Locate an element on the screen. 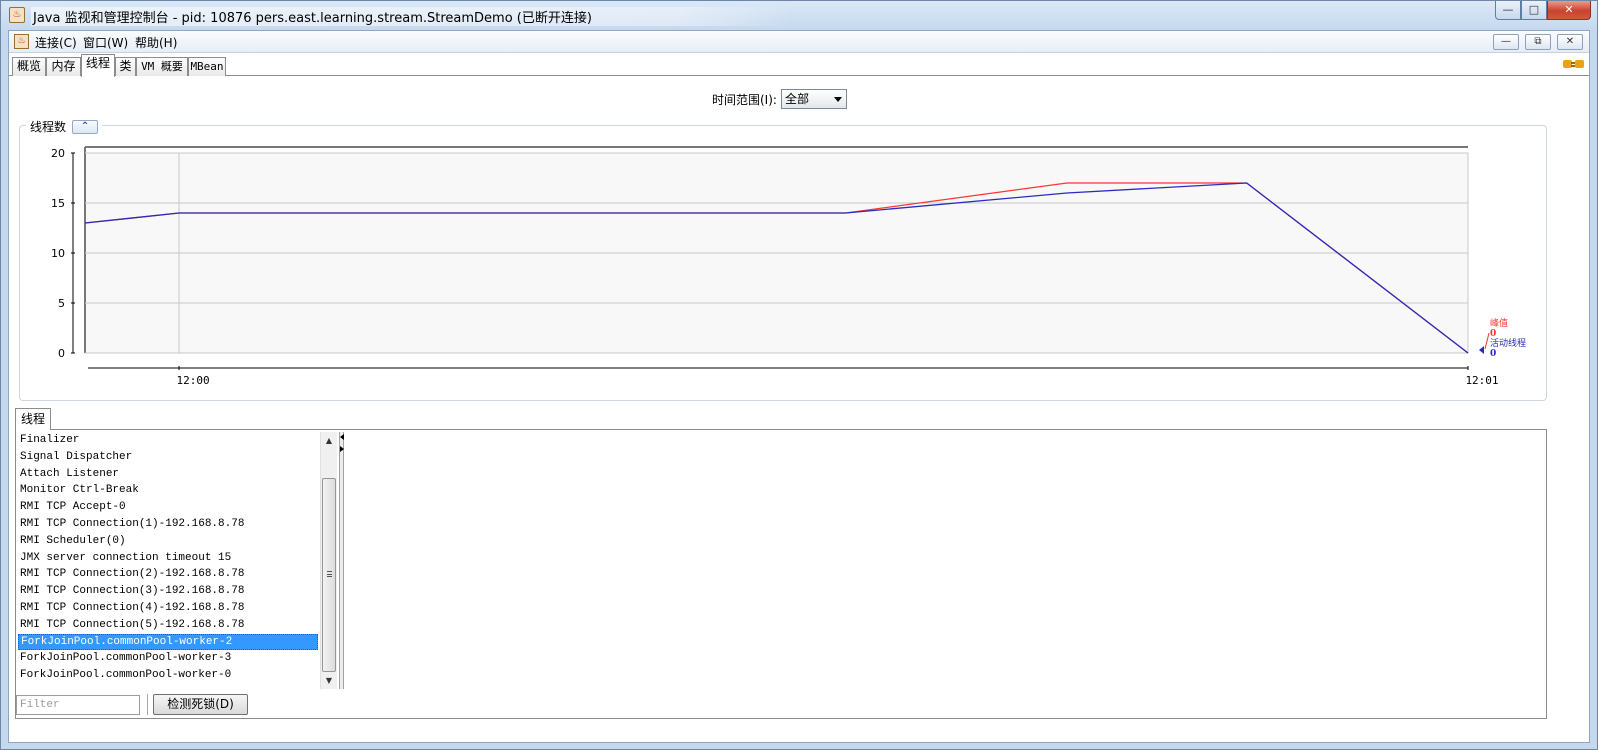  main-tabs: 概览 内存 线程 类 VM 概要 MBean is located at coordinates (799, 65).